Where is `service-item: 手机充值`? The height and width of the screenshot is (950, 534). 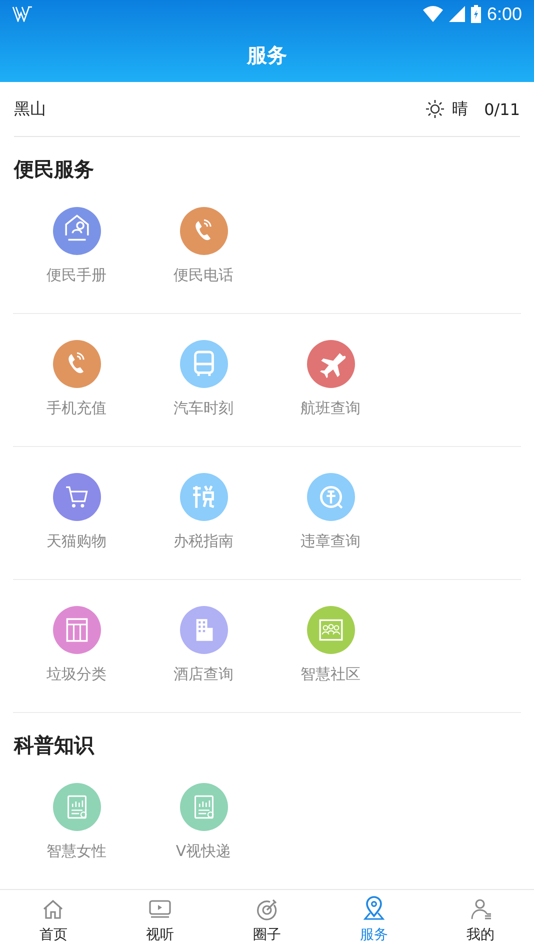
service-item: 手机充值 is located at coordinates (76, 379).